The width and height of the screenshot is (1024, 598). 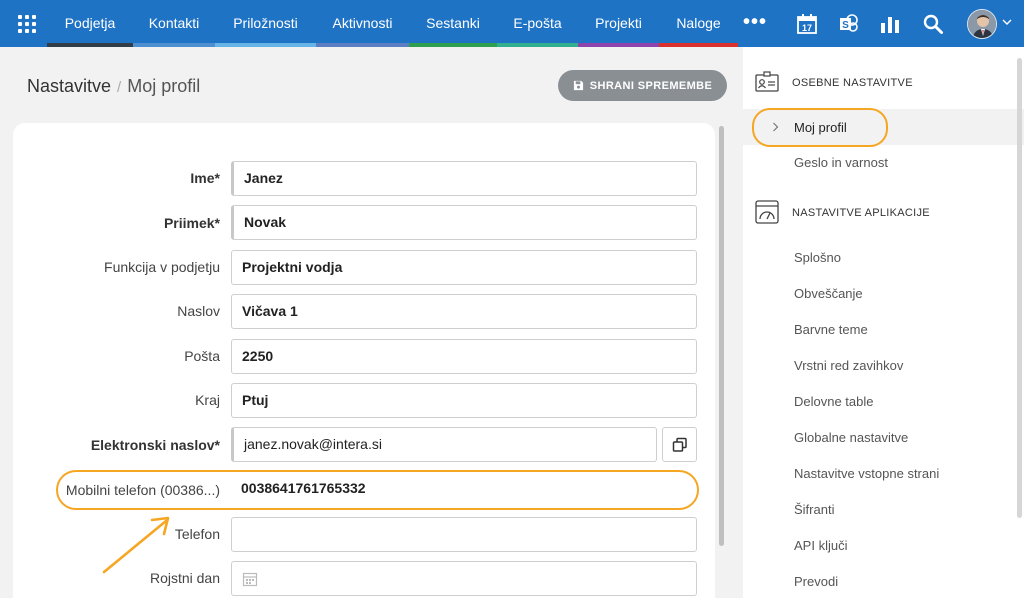 I want to click on nav-tab-label: Podjetja, so click(x=90, y=23).